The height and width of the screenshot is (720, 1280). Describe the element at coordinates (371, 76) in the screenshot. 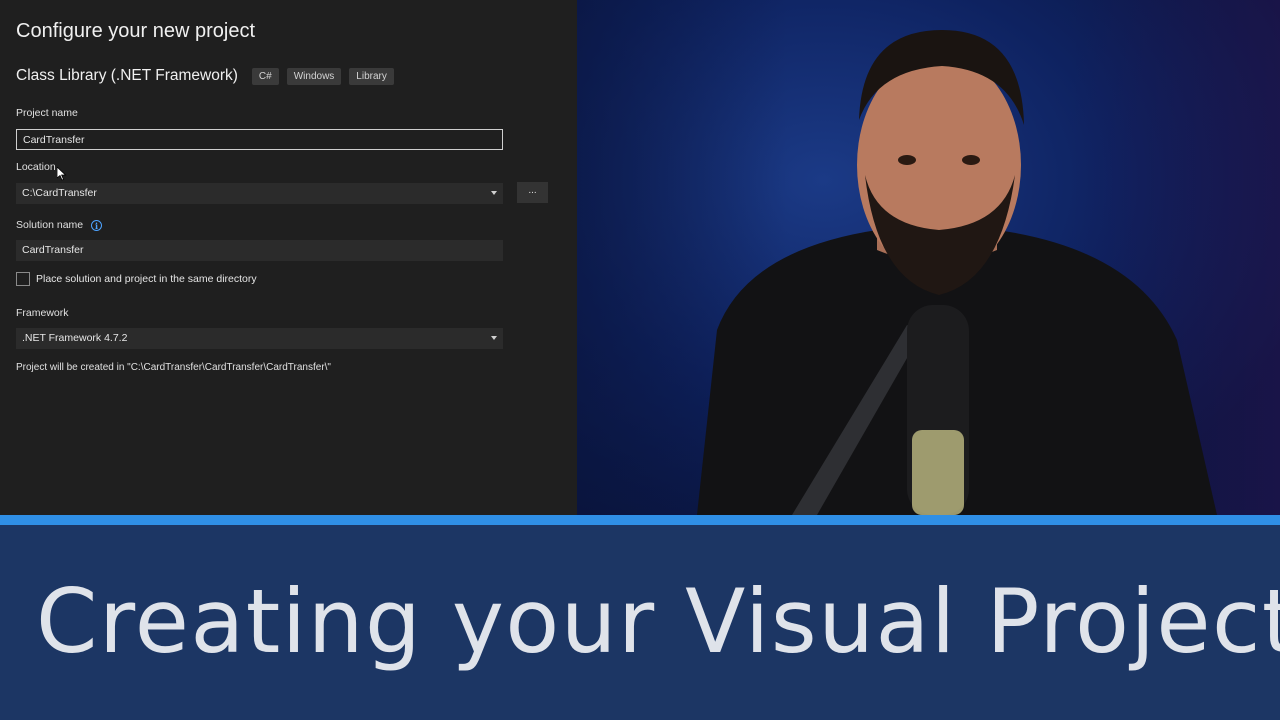

I see `tag-library: Library` at that location.